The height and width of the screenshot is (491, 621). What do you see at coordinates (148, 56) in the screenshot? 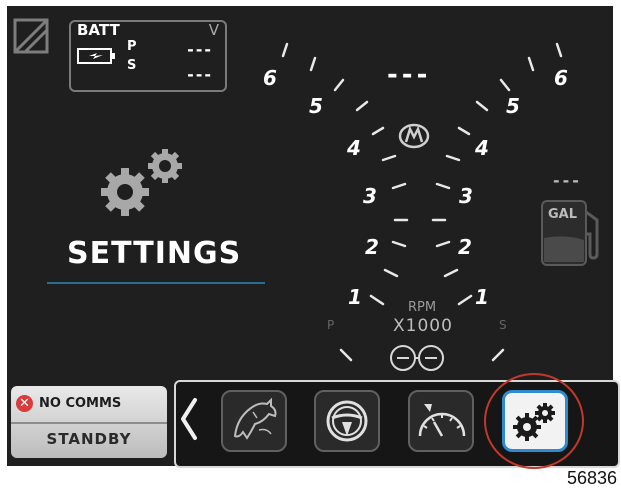
I see `battery-panel: BATT V P S --- ---` at bounding box center [148, 56].